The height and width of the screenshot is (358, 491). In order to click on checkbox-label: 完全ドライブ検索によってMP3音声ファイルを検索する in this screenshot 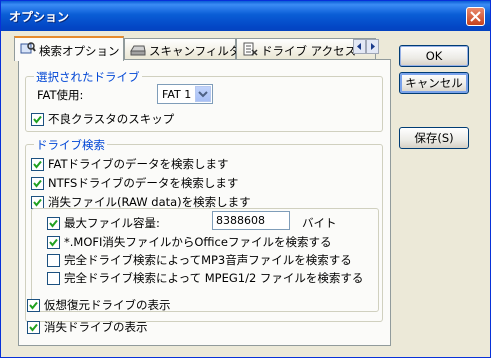, I will do `click(208, 260)`.